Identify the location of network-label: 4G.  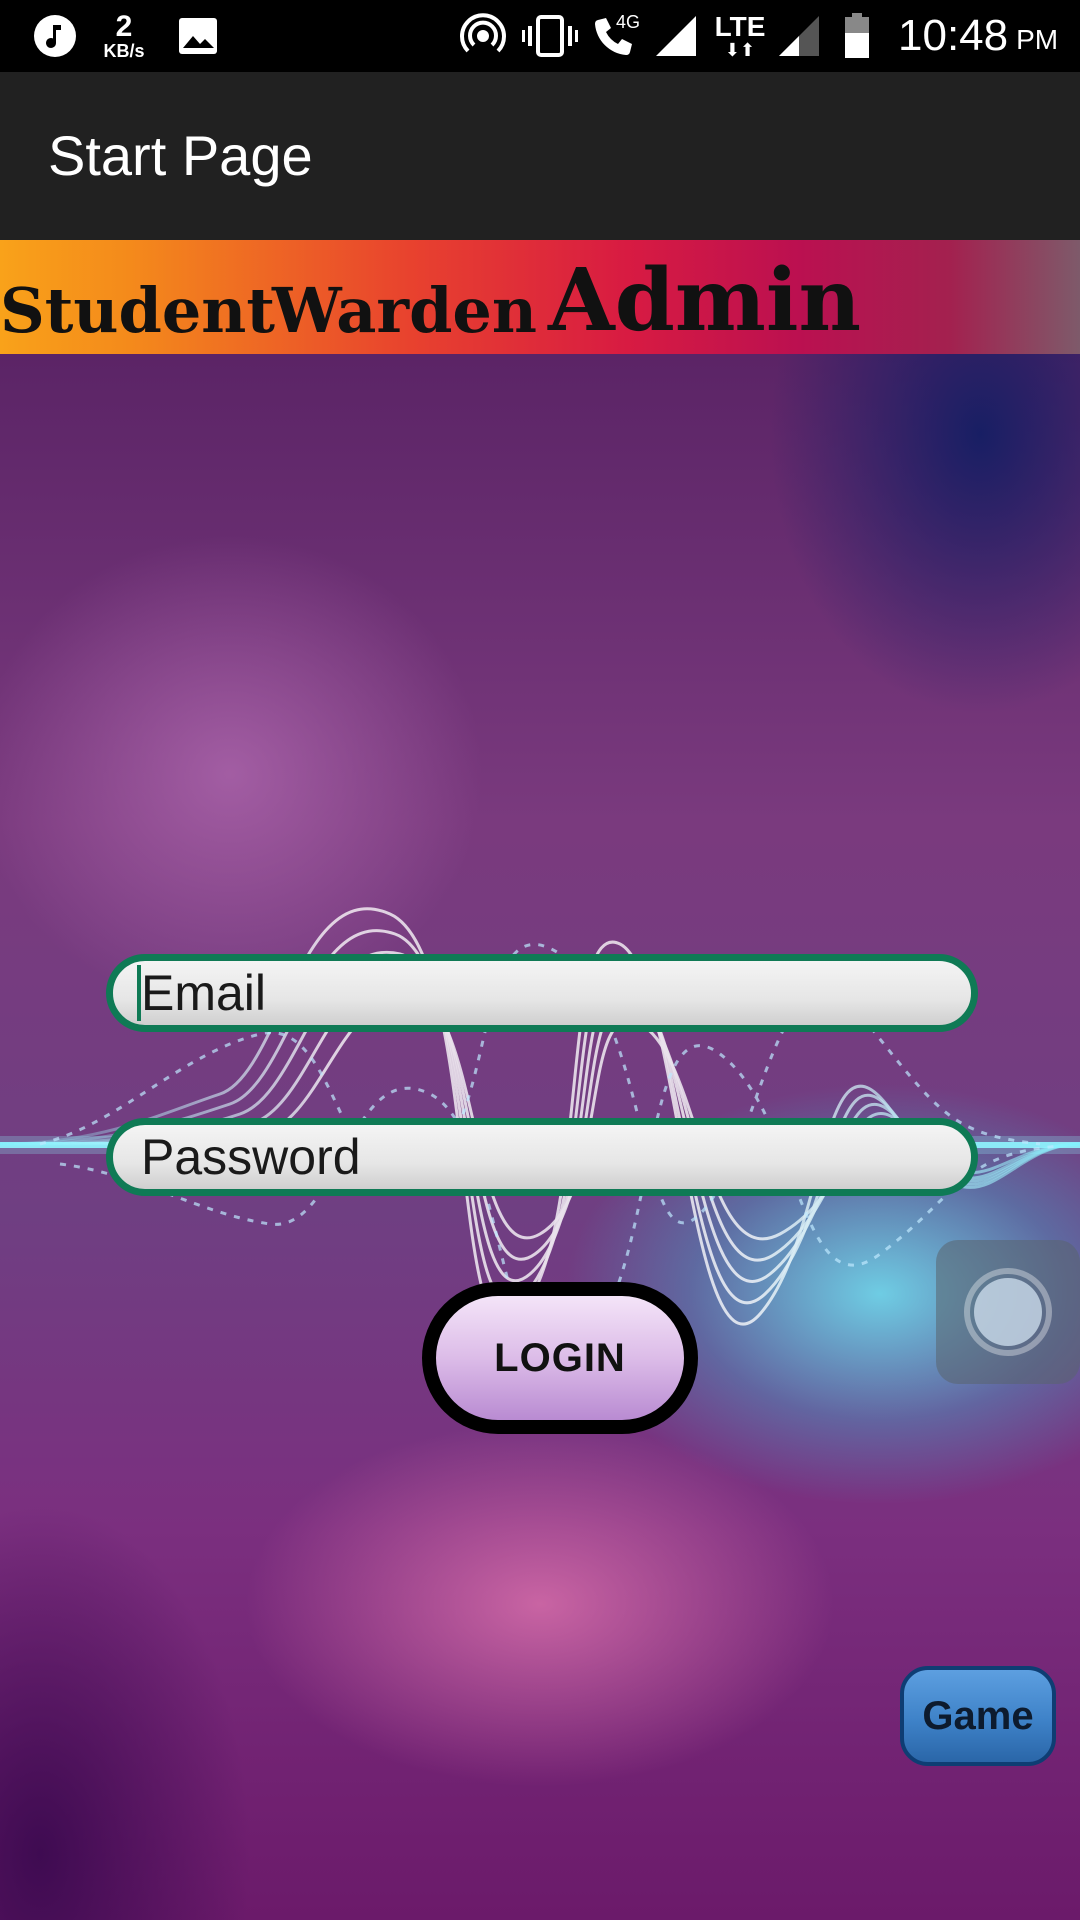
(628, 22).